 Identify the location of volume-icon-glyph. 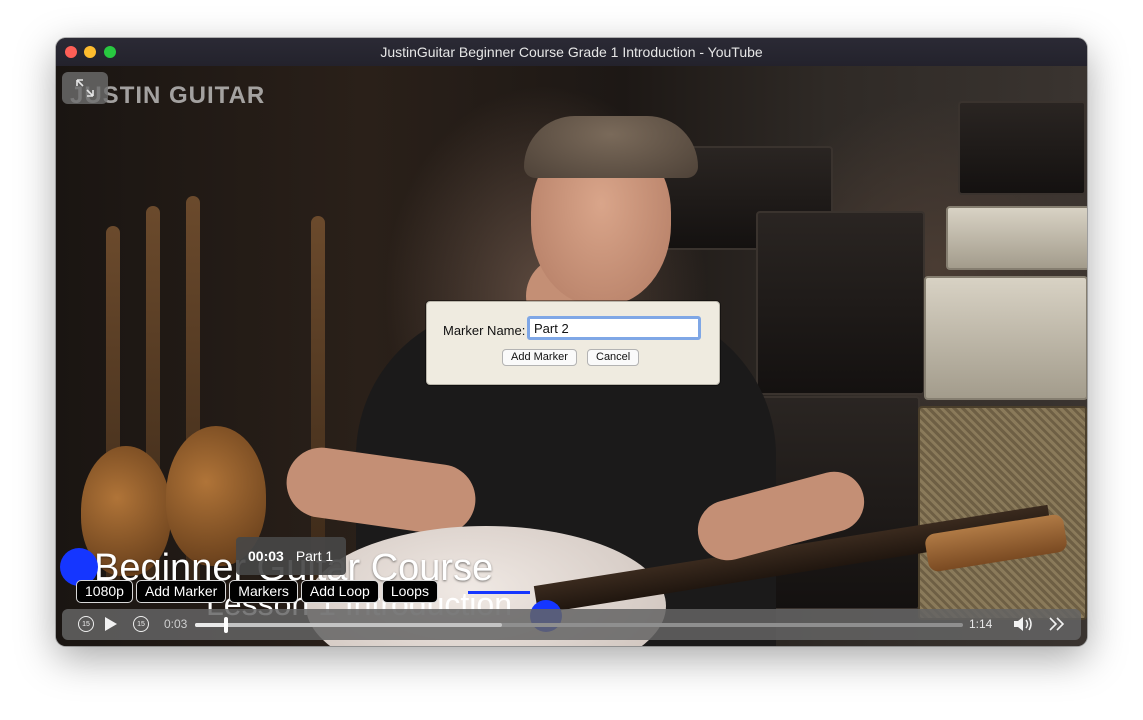
(1023, 624).